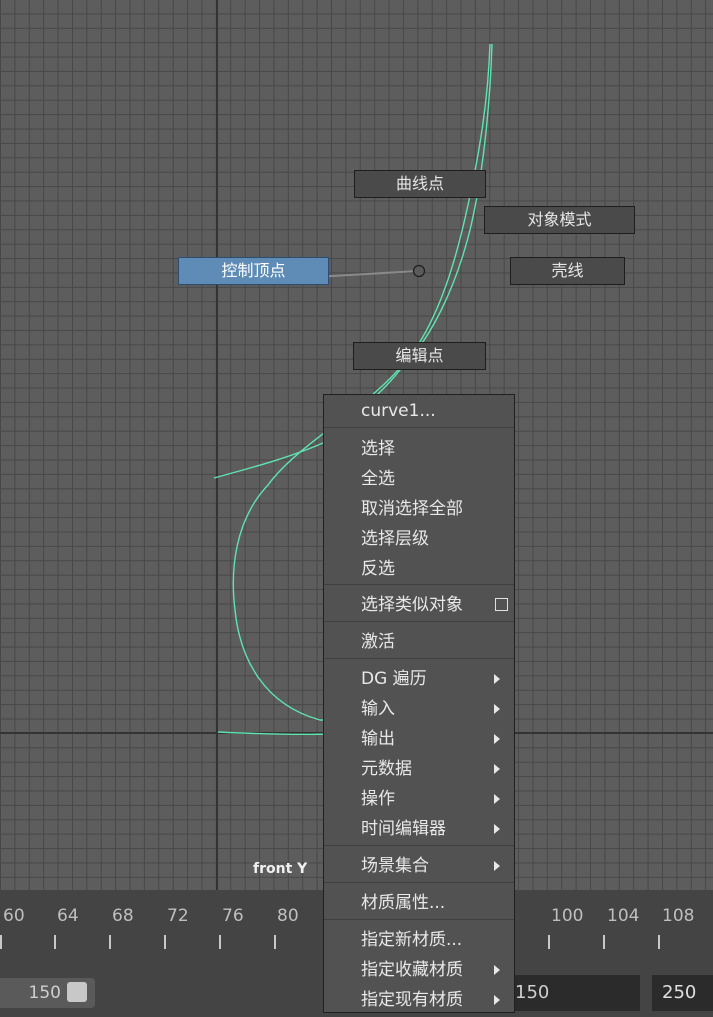 The image size is (713, 1017). Describe the element at coordinates (288, 916) in the screenshot. I see `timeline-tick-label: 80` at that location.